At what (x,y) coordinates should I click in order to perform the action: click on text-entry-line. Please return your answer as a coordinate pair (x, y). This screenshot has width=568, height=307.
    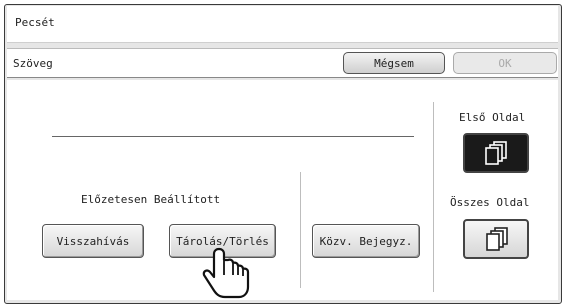
    Looking at the image, I should click on (233, 136).